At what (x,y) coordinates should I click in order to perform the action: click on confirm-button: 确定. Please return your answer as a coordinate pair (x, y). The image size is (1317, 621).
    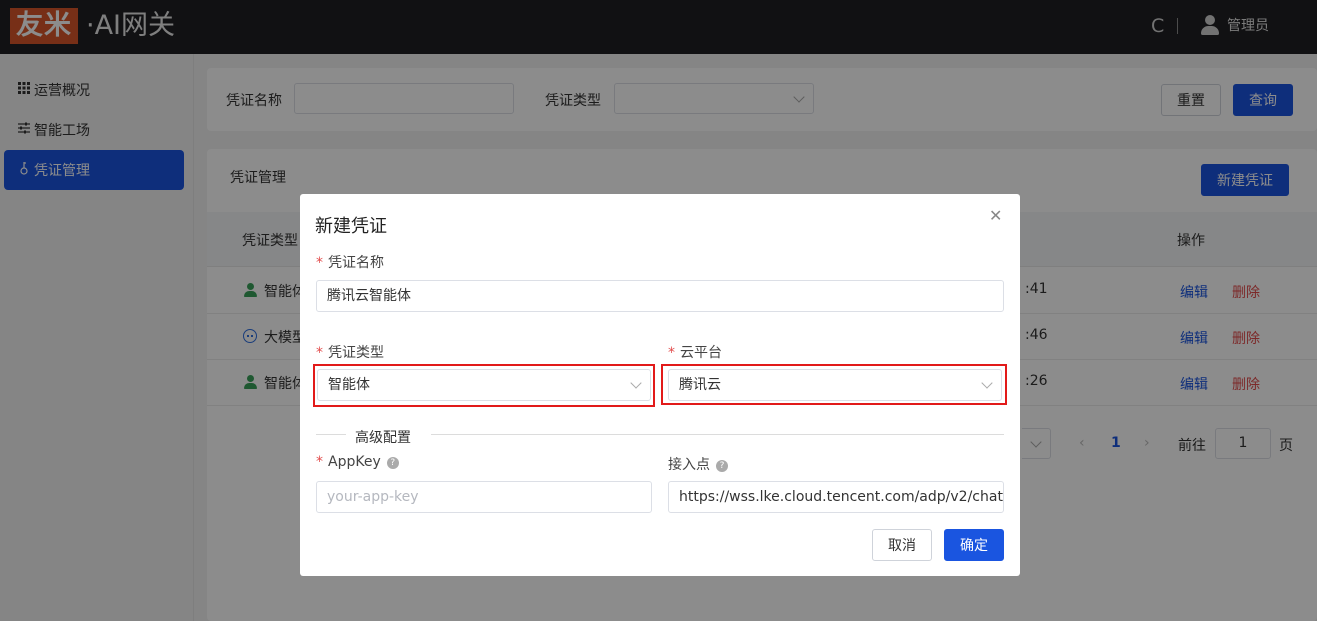
    Looking at the image, I should click on (974, 545).